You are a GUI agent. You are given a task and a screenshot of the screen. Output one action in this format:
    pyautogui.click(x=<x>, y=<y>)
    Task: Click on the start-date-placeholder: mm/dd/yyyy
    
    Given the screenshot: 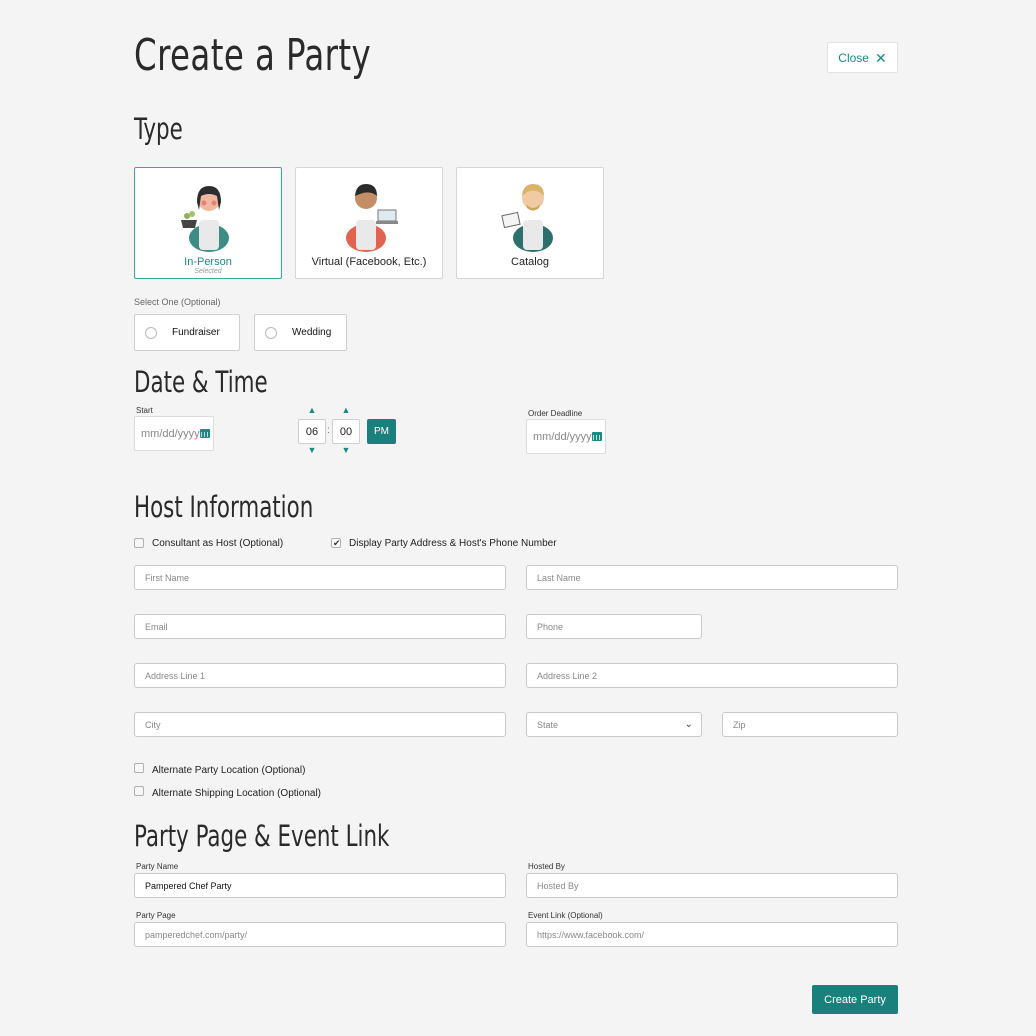 What is the action you would take?
    pyautogui.click(x=170, y=433)
    